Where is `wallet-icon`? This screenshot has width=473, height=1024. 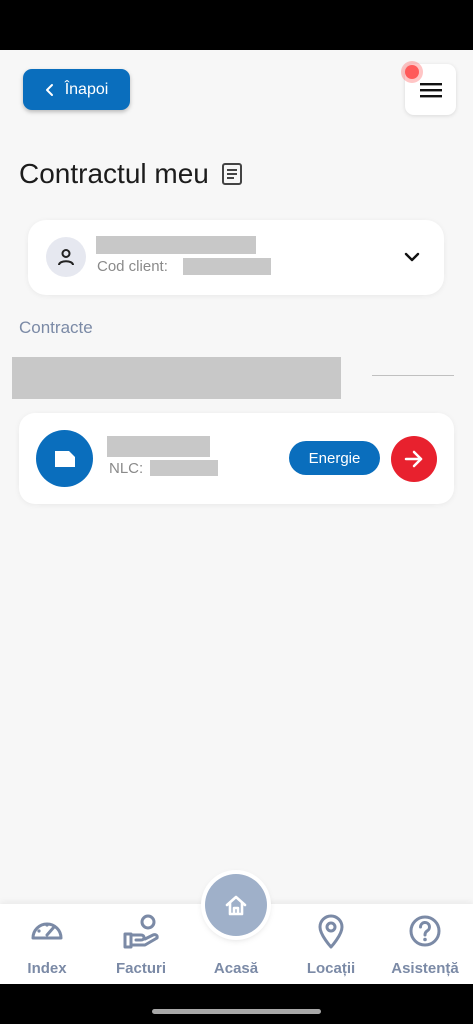
wallet-icon is located at coordinates (64, 458).